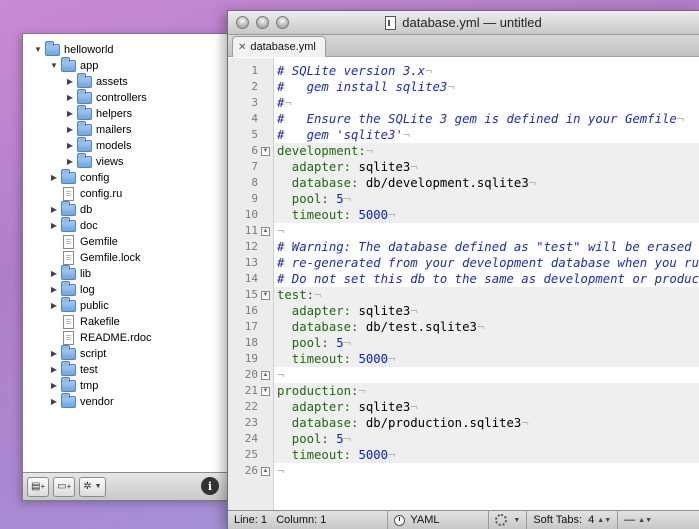 The height and width of the screenshot is (529, 699). Describe the element at coordinates (95, 178) in the screenshot. I see `tree-item-label: config` at that location.